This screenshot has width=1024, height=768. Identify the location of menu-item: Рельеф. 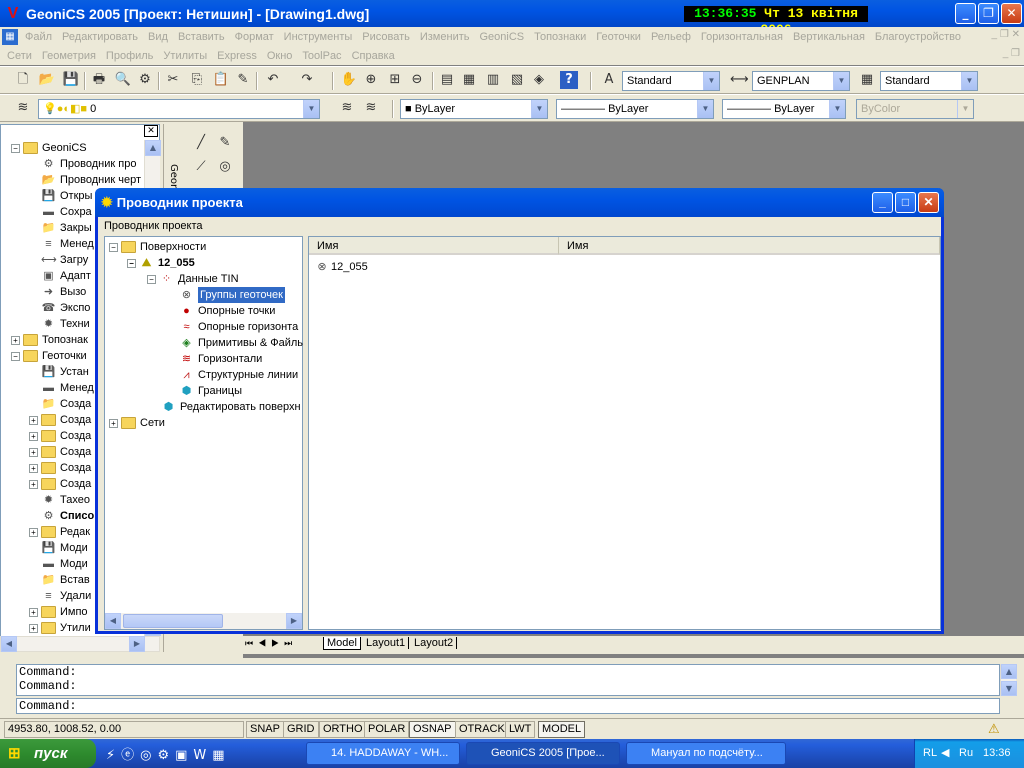
(671, 37).